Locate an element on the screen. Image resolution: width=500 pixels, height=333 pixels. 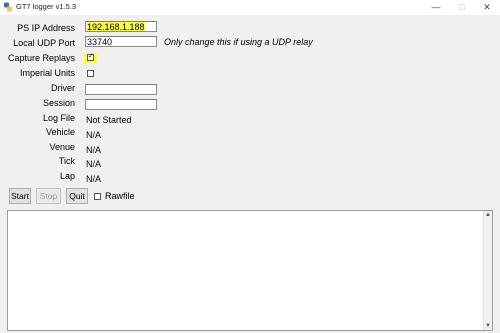
ps-ip-input: 192.168.1.188 is located at coordinates (121, 26).